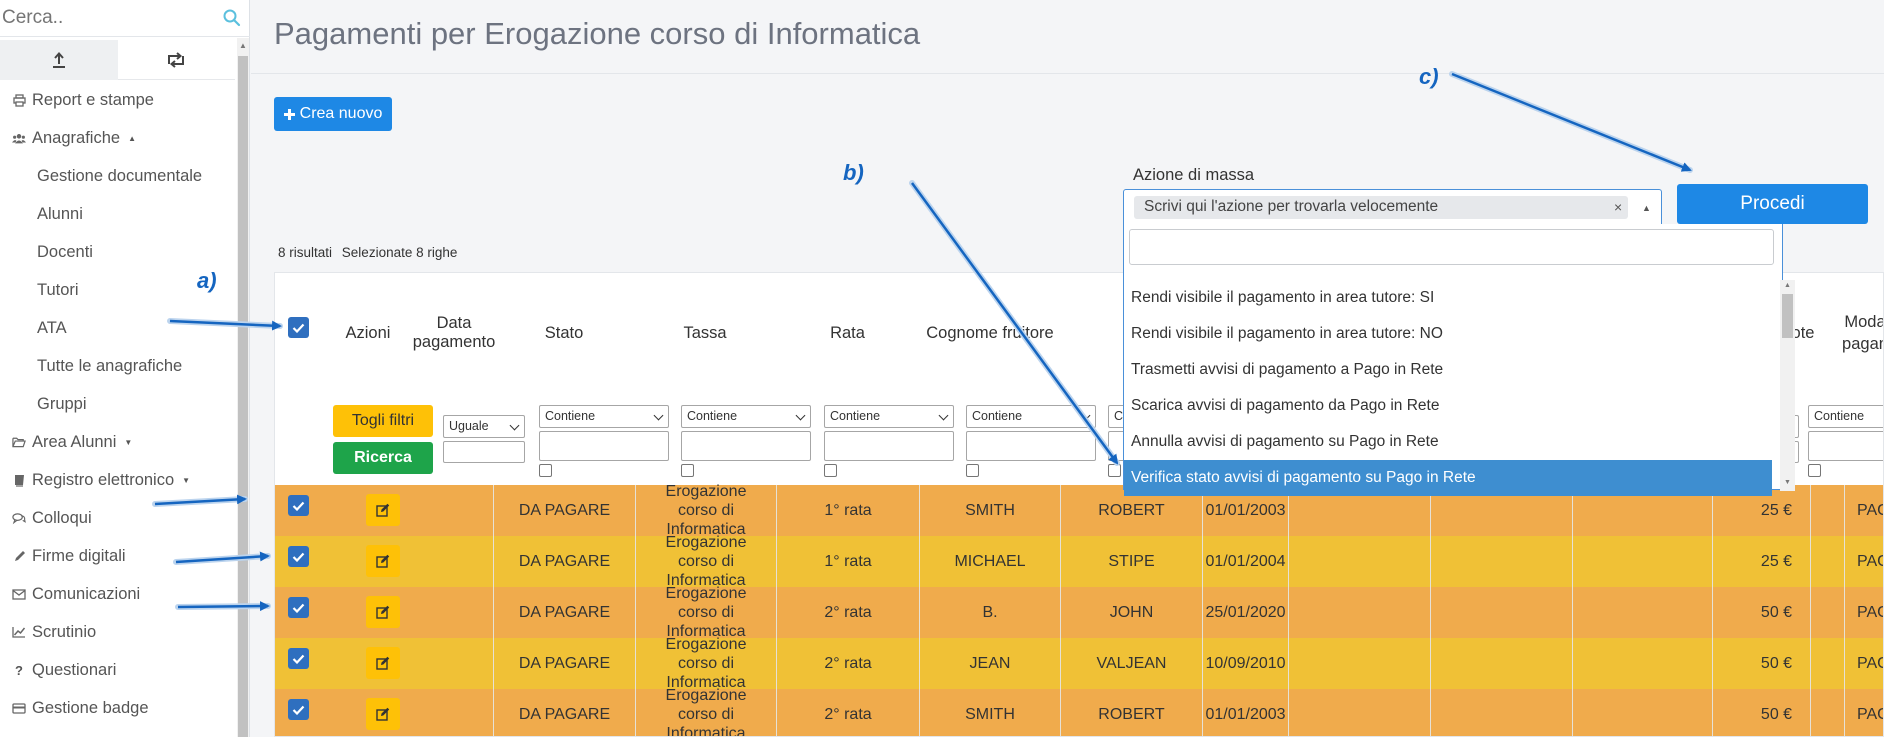 The height and width of the screenshot is (737, 1884). What do you see at coordinates (746, 416) in the screenshot?
I see `filter-tassa-select: Contiene` at bounding box center [746, 416].